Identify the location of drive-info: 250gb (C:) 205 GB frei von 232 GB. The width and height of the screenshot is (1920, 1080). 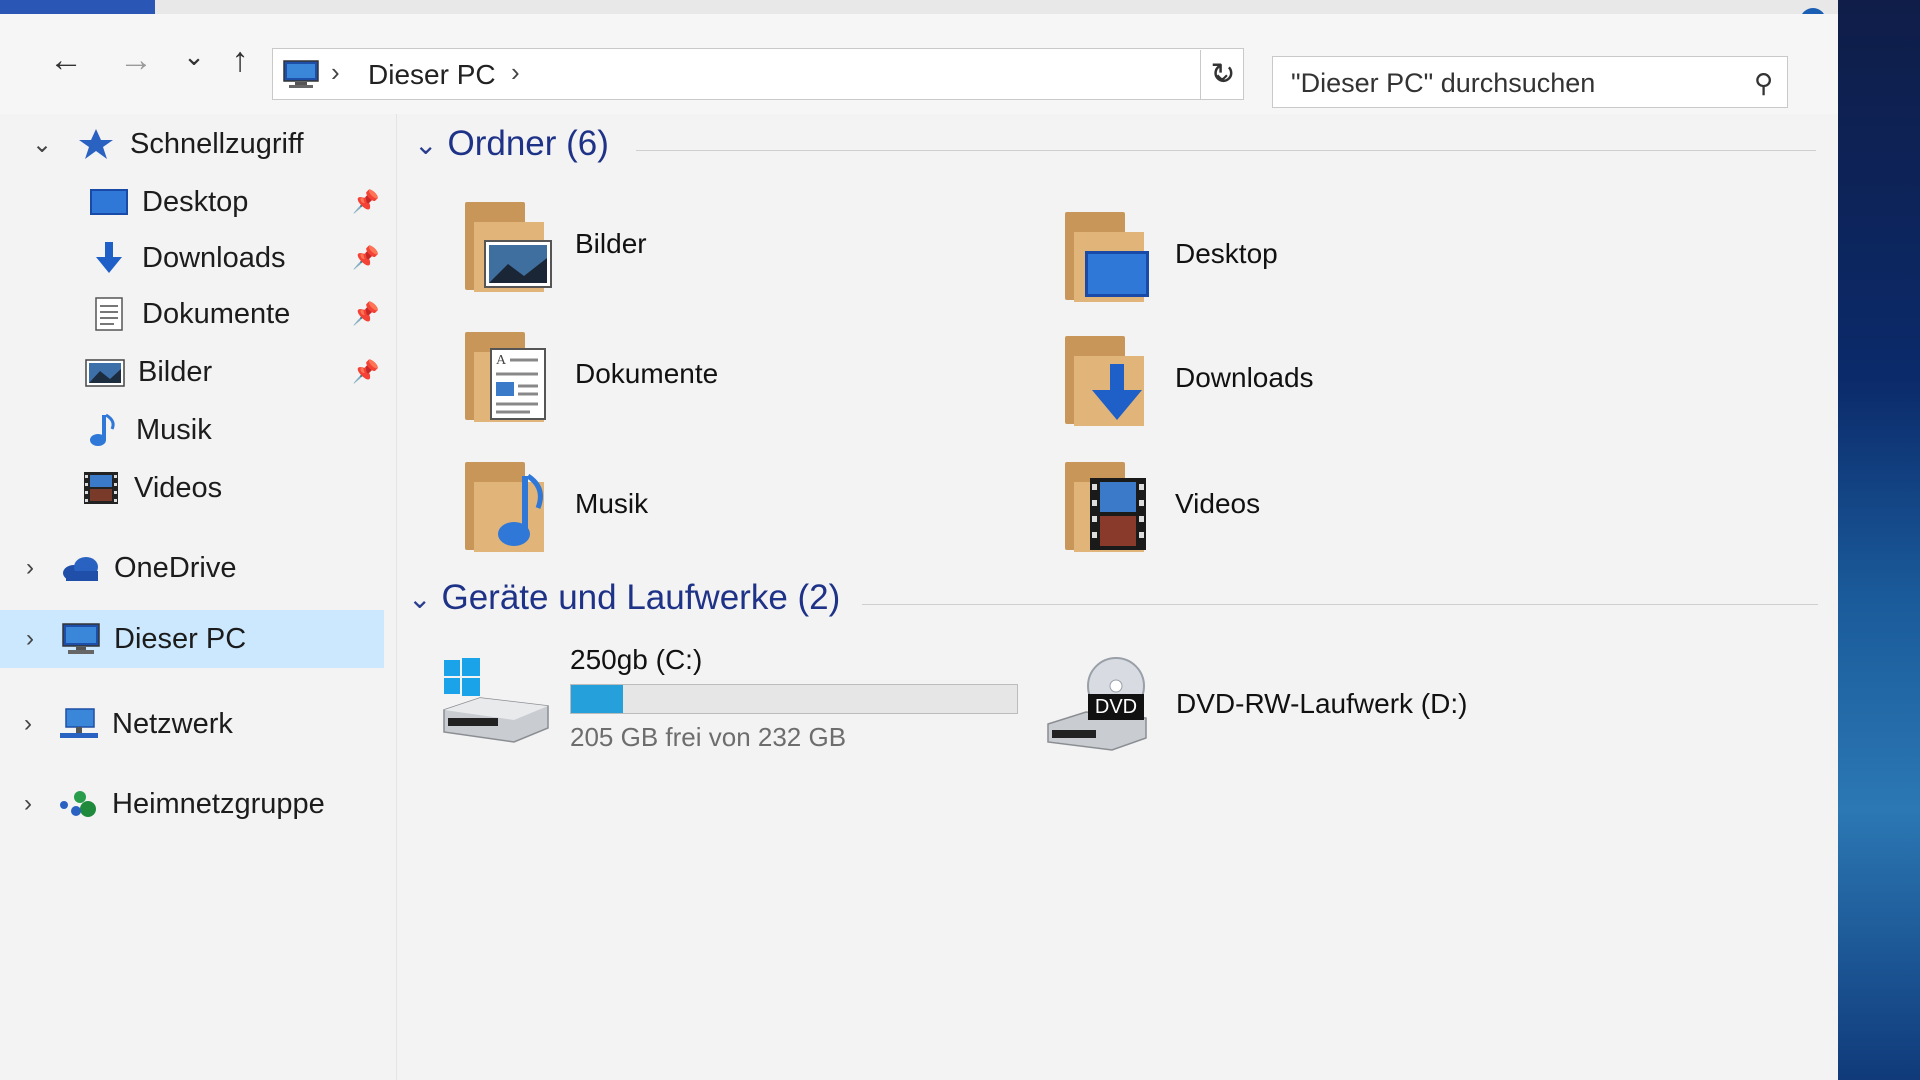
(794, 698).